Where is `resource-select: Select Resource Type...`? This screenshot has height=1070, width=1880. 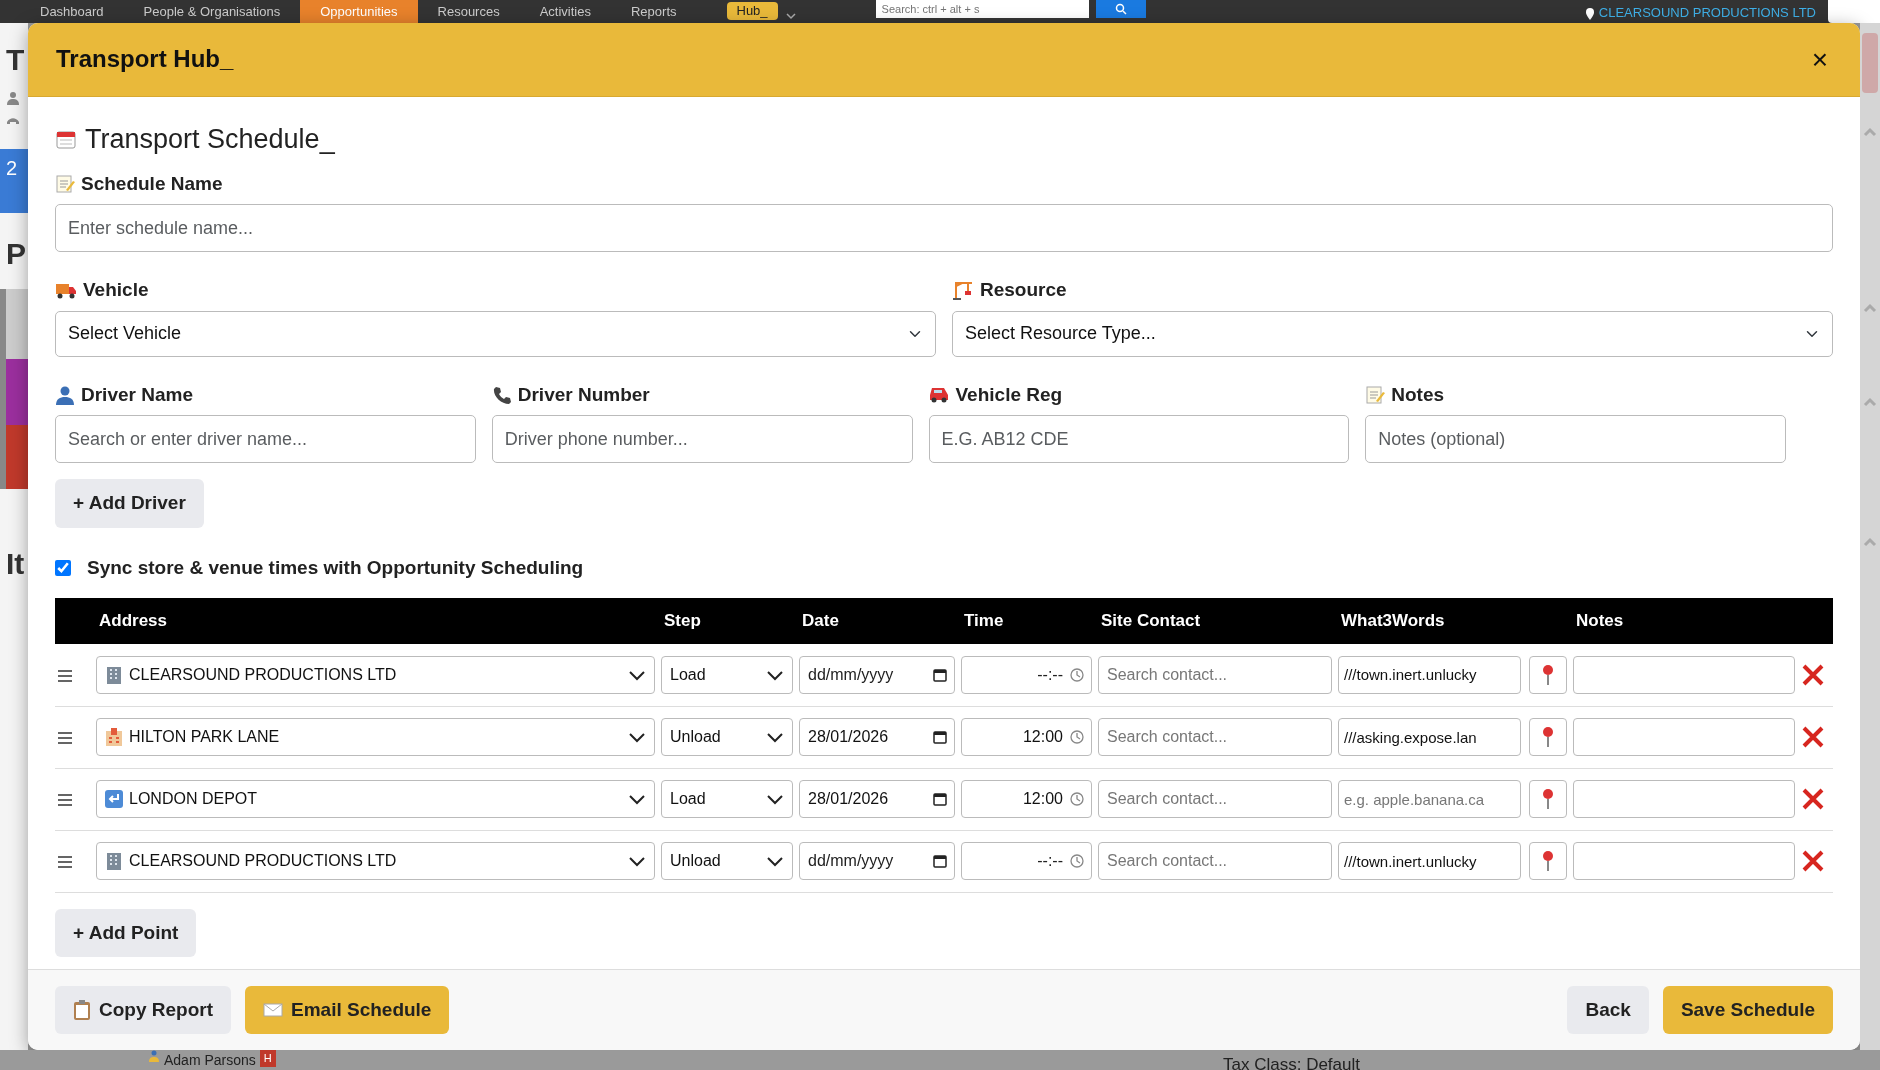 resource-select: Select Resource Type... is located at coordinates (1392, 333).